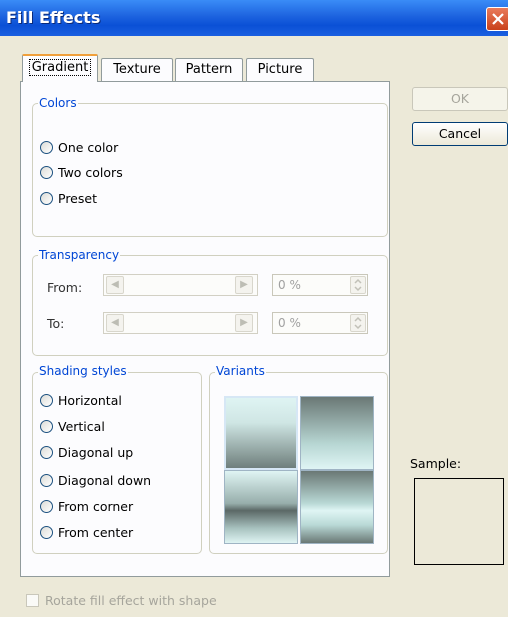 The image size is (508, 617). Describe the element at coordinates (131, 600) in the screenshot. I see `rotate-fill-label: Rotate fill effect with shape` at that location.